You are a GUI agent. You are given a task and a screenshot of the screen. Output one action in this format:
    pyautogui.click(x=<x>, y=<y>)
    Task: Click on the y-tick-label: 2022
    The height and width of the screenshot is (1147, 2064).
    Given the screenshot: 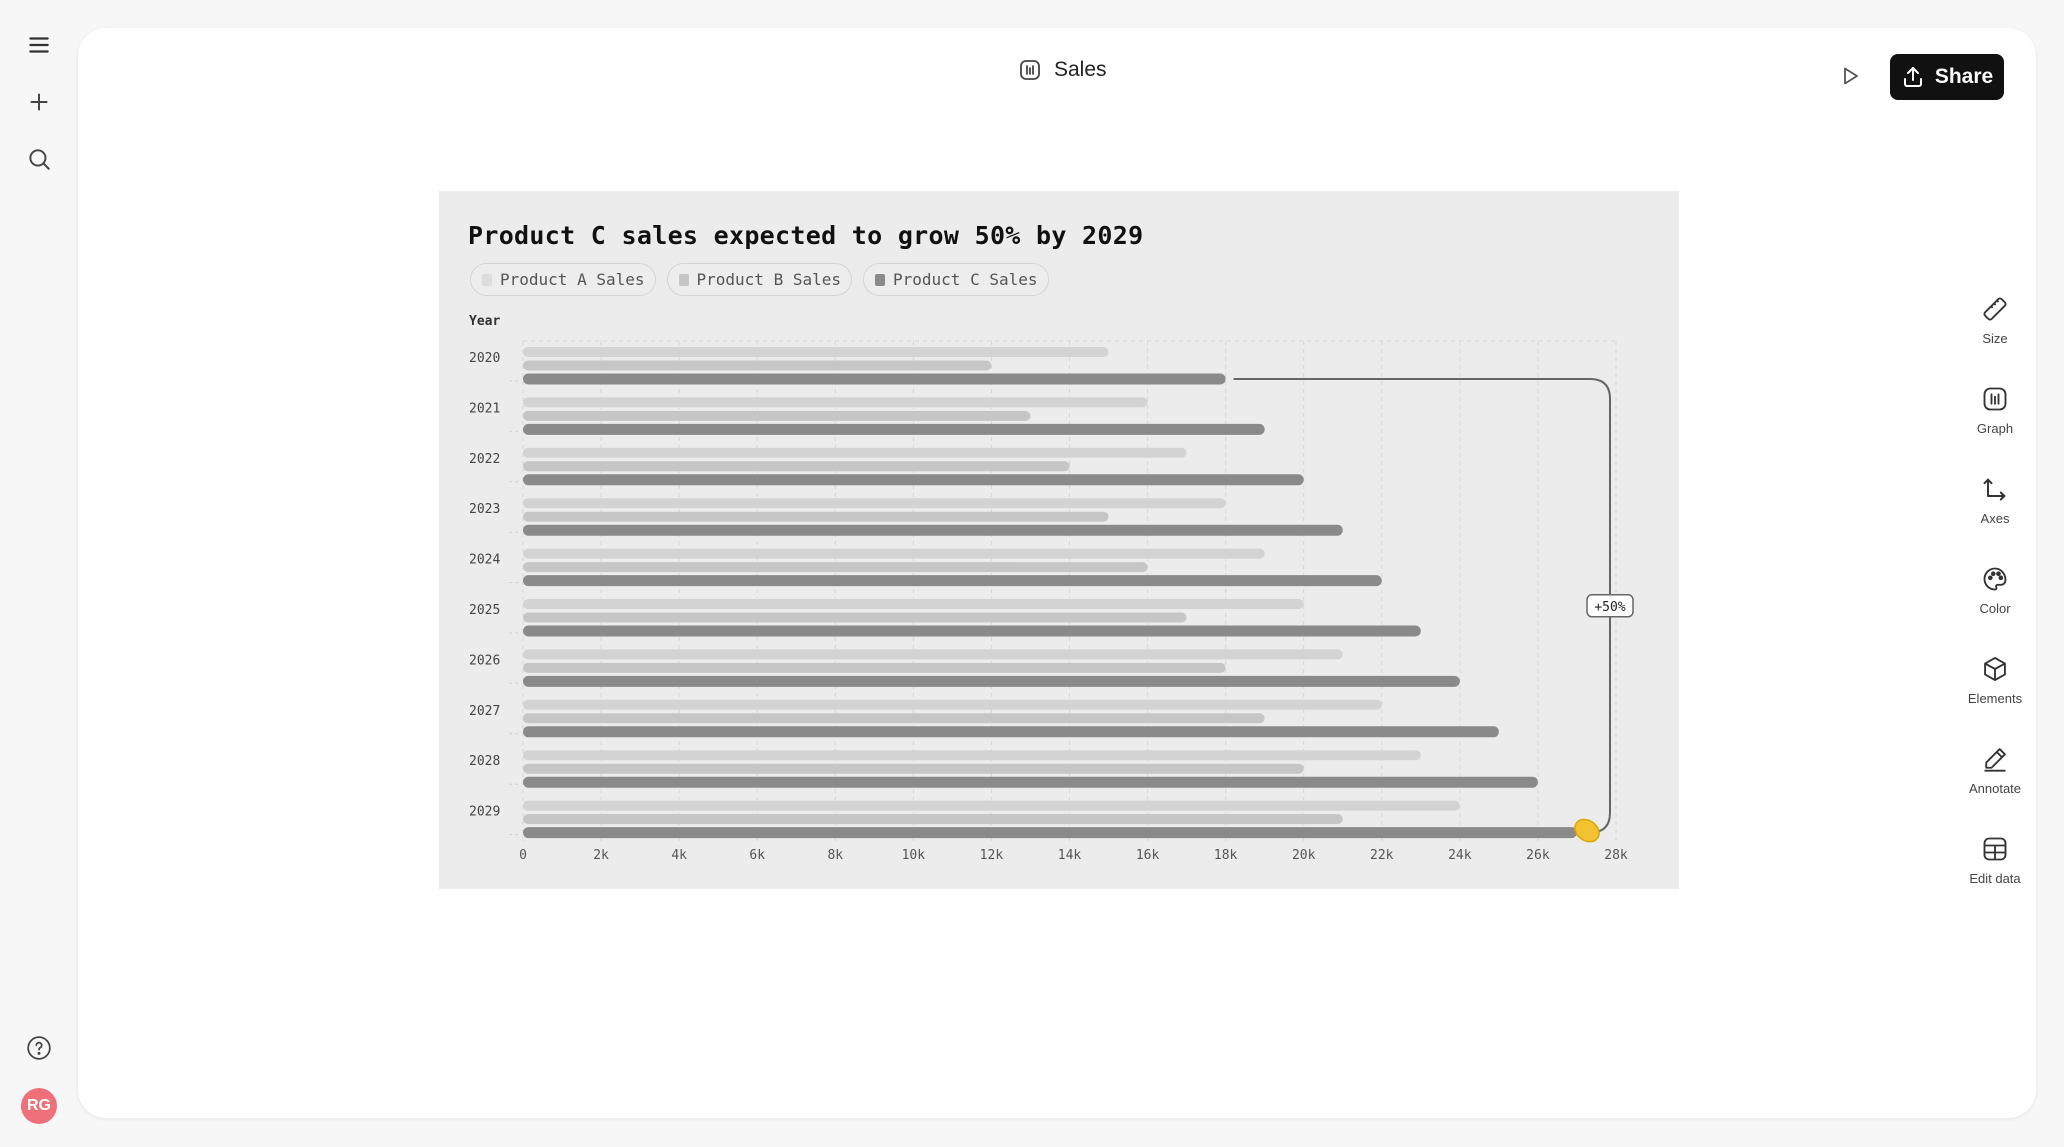 What is the action you would take?
    pyautogui.click(x=484, y=459)
    